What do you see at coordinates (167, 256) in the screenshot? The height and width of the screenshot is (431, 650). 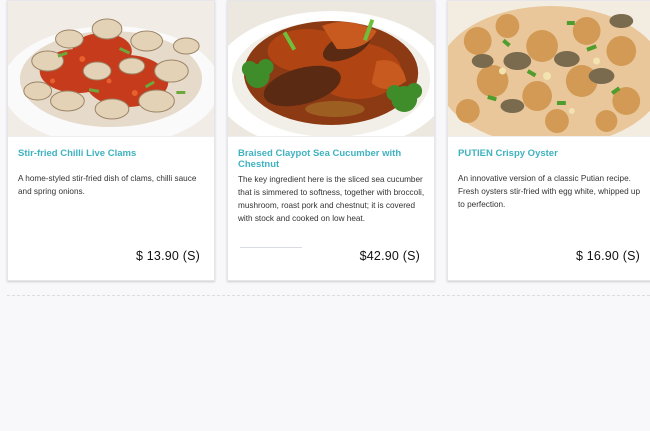 I see `menu-item-price: $ 13.90 (S)` at bounding box center [167, 256].